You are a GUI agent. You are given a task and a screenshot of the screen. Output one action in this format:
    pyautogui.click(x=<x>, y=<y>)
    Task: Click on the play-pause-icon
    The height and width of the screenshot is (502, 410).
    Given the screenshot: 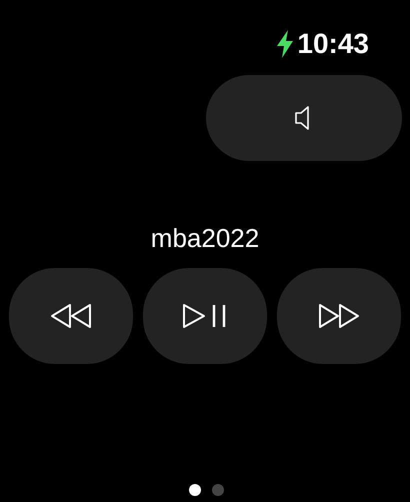 What is the action you would take?
    pyautogui.click(x=205, y=316)
    